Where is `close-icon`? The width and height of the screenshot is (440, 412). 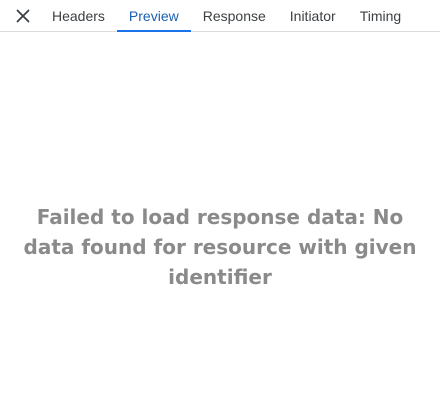 close-icon is located at coordinates (23, 15).